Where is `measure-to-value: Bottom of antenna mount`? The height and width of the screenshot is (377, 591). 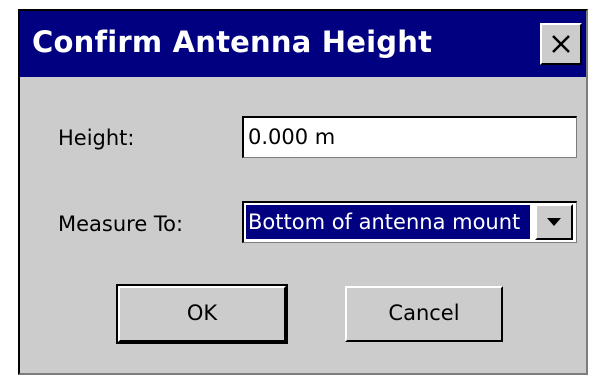 measure-to-value: Bottom of antenna mount is located at coordinates (388, 222).